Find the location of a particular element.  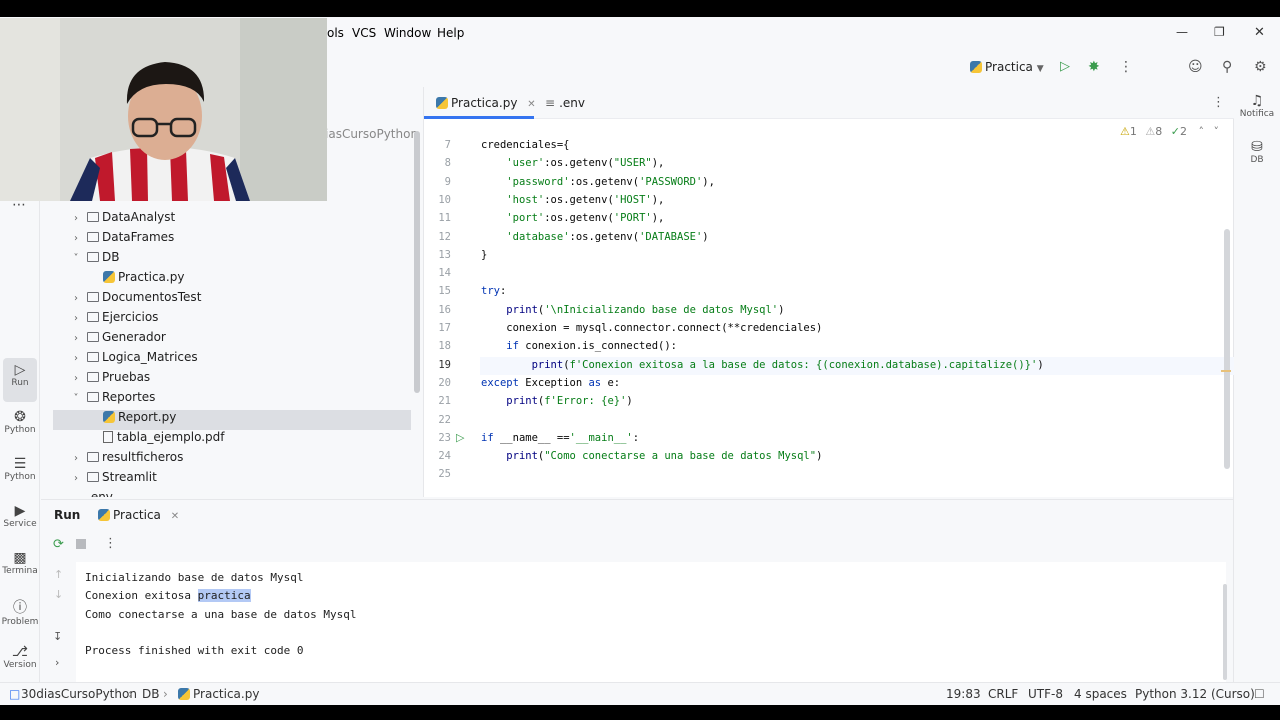

tree-item: › Ejercicios is located at coordinates (221, 320).